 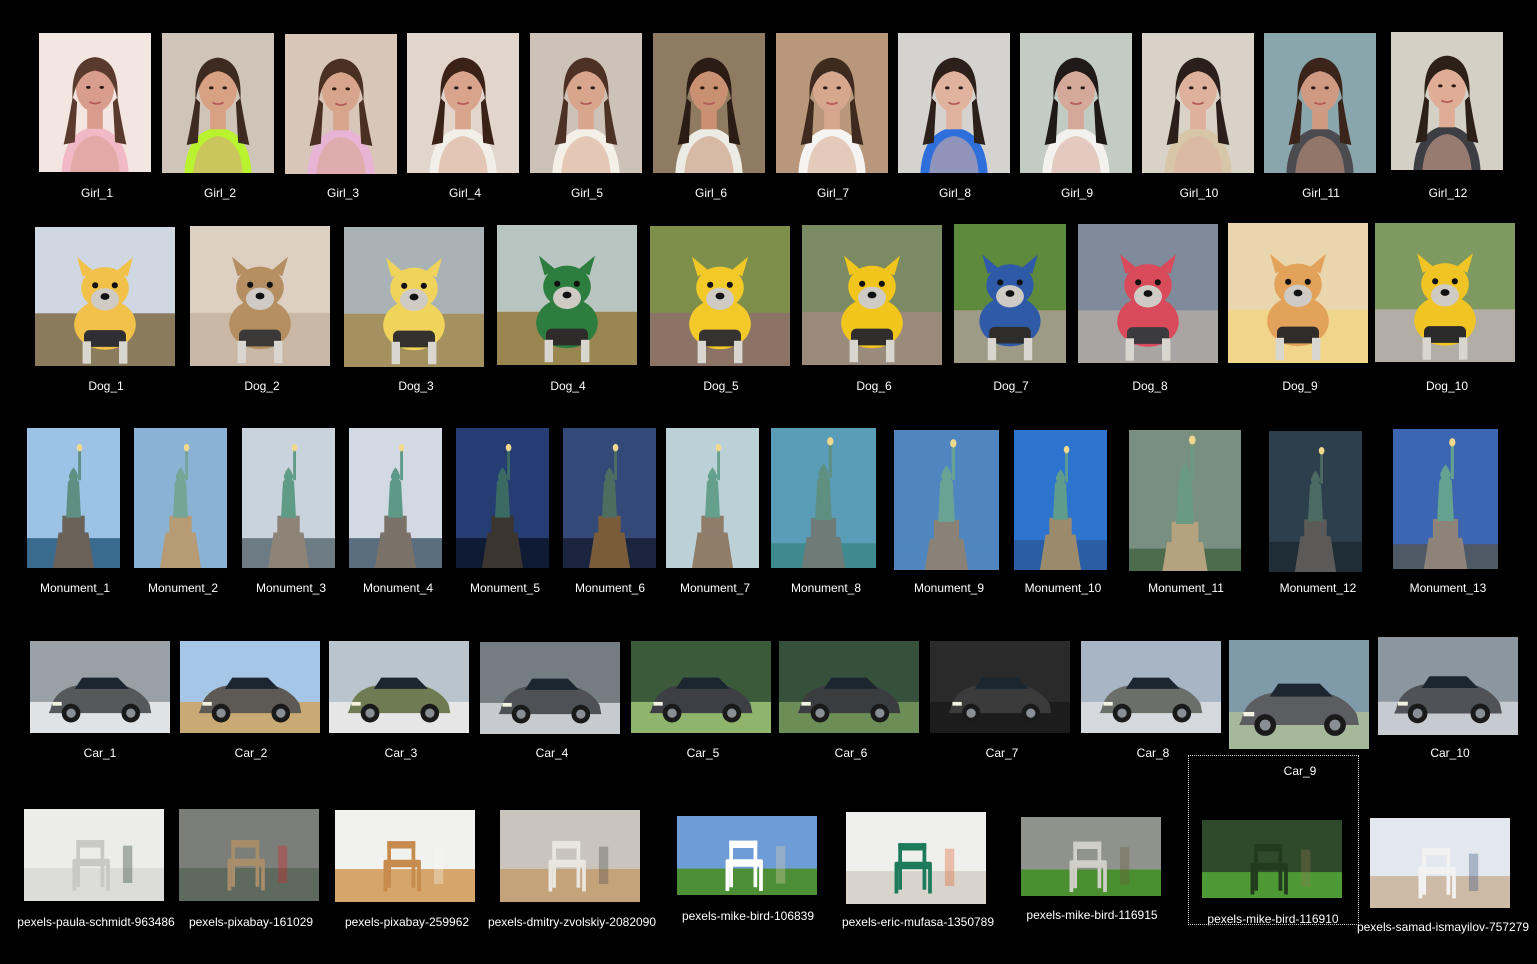 What do you see at coordinates (918, 922) in the screenshot?
I see `file-name-label: pexels-eric-mufasa-1350789` at bounding box center [918, 922].